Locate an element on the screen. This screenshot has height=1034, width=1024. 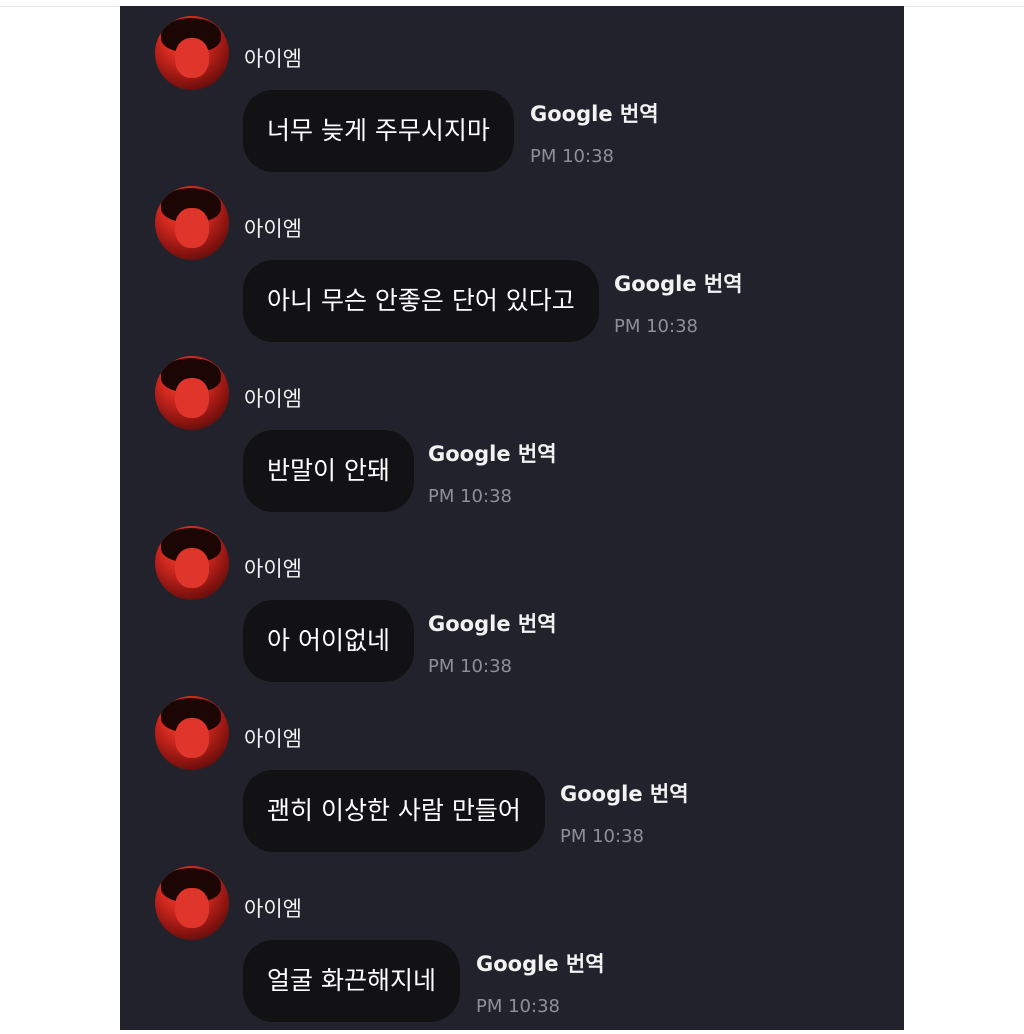
message-bubble: 너무 늦게 주무시지마 is located at coordinates (378, 131).